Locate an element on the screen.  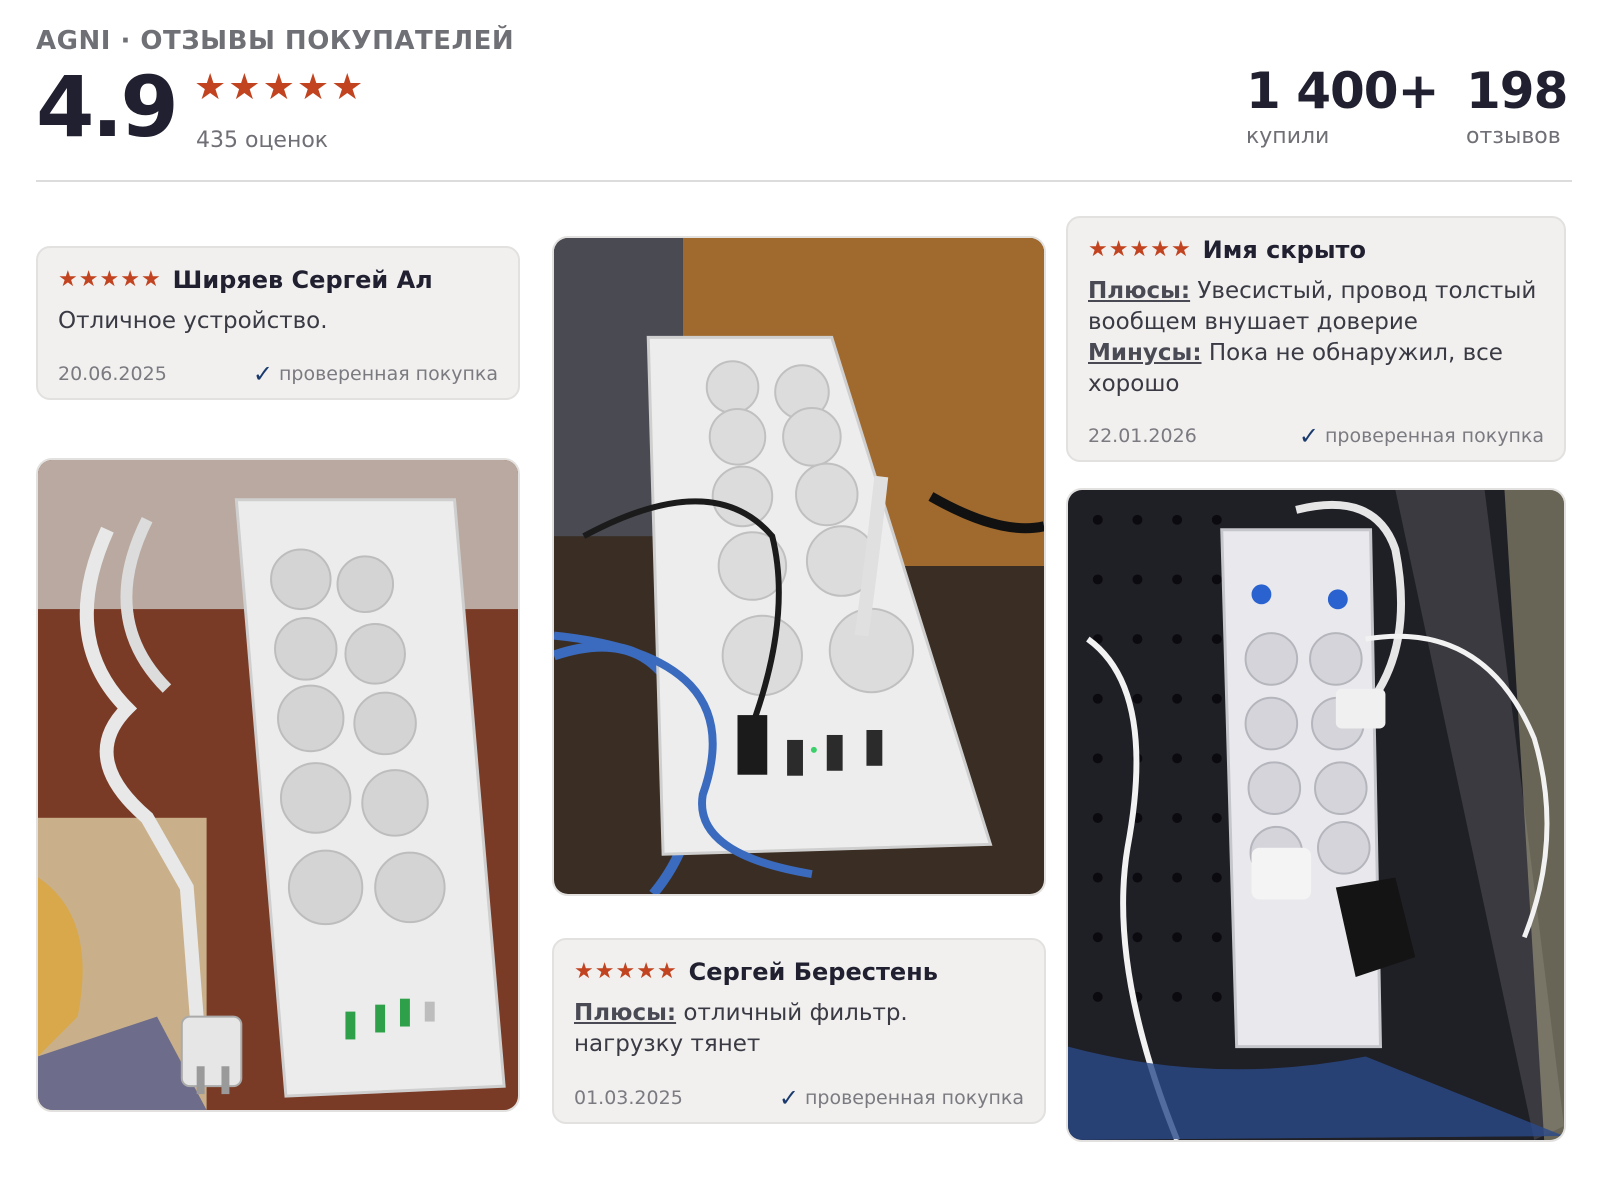
review-text: Отличное устройство. is located at coordinates (193, 321).